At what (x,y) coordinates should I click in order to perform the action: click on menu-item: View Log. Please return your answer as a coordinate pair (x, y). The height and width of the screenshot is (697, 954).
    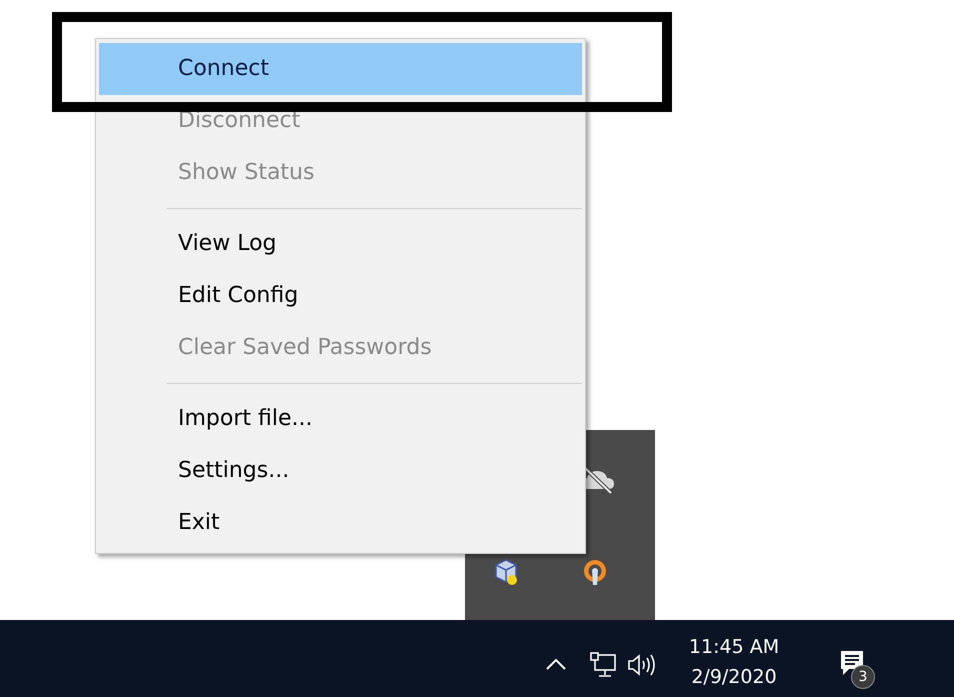
    Looking at the image, I should click on (340, 244).